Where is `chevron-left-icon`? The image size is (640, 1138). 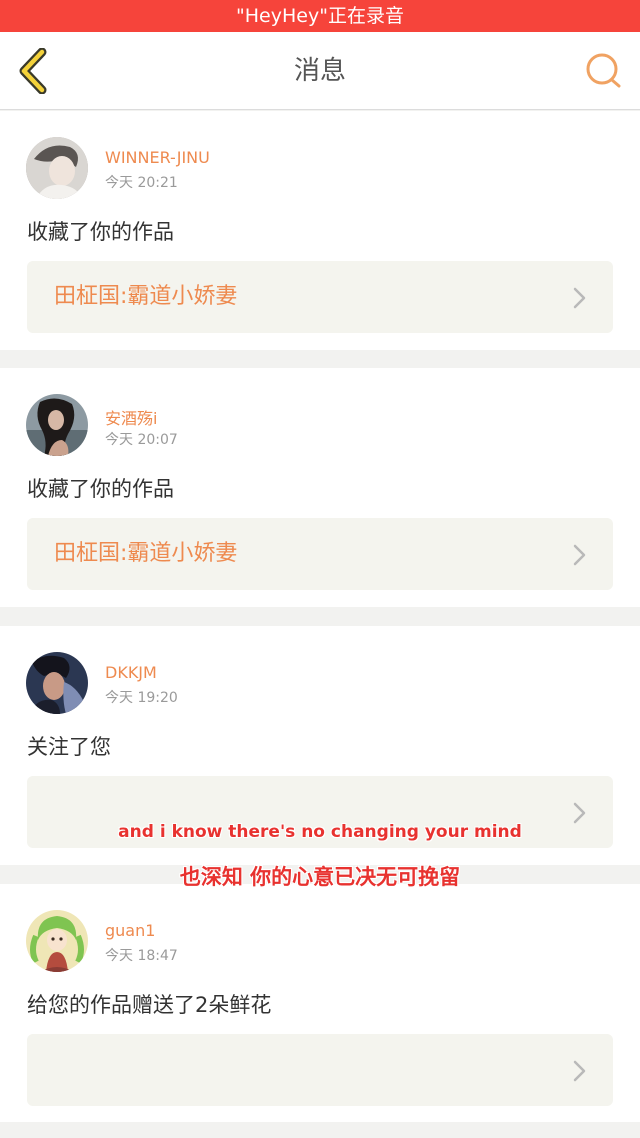
chevron-left-icon is located at coordinates (33, 71).